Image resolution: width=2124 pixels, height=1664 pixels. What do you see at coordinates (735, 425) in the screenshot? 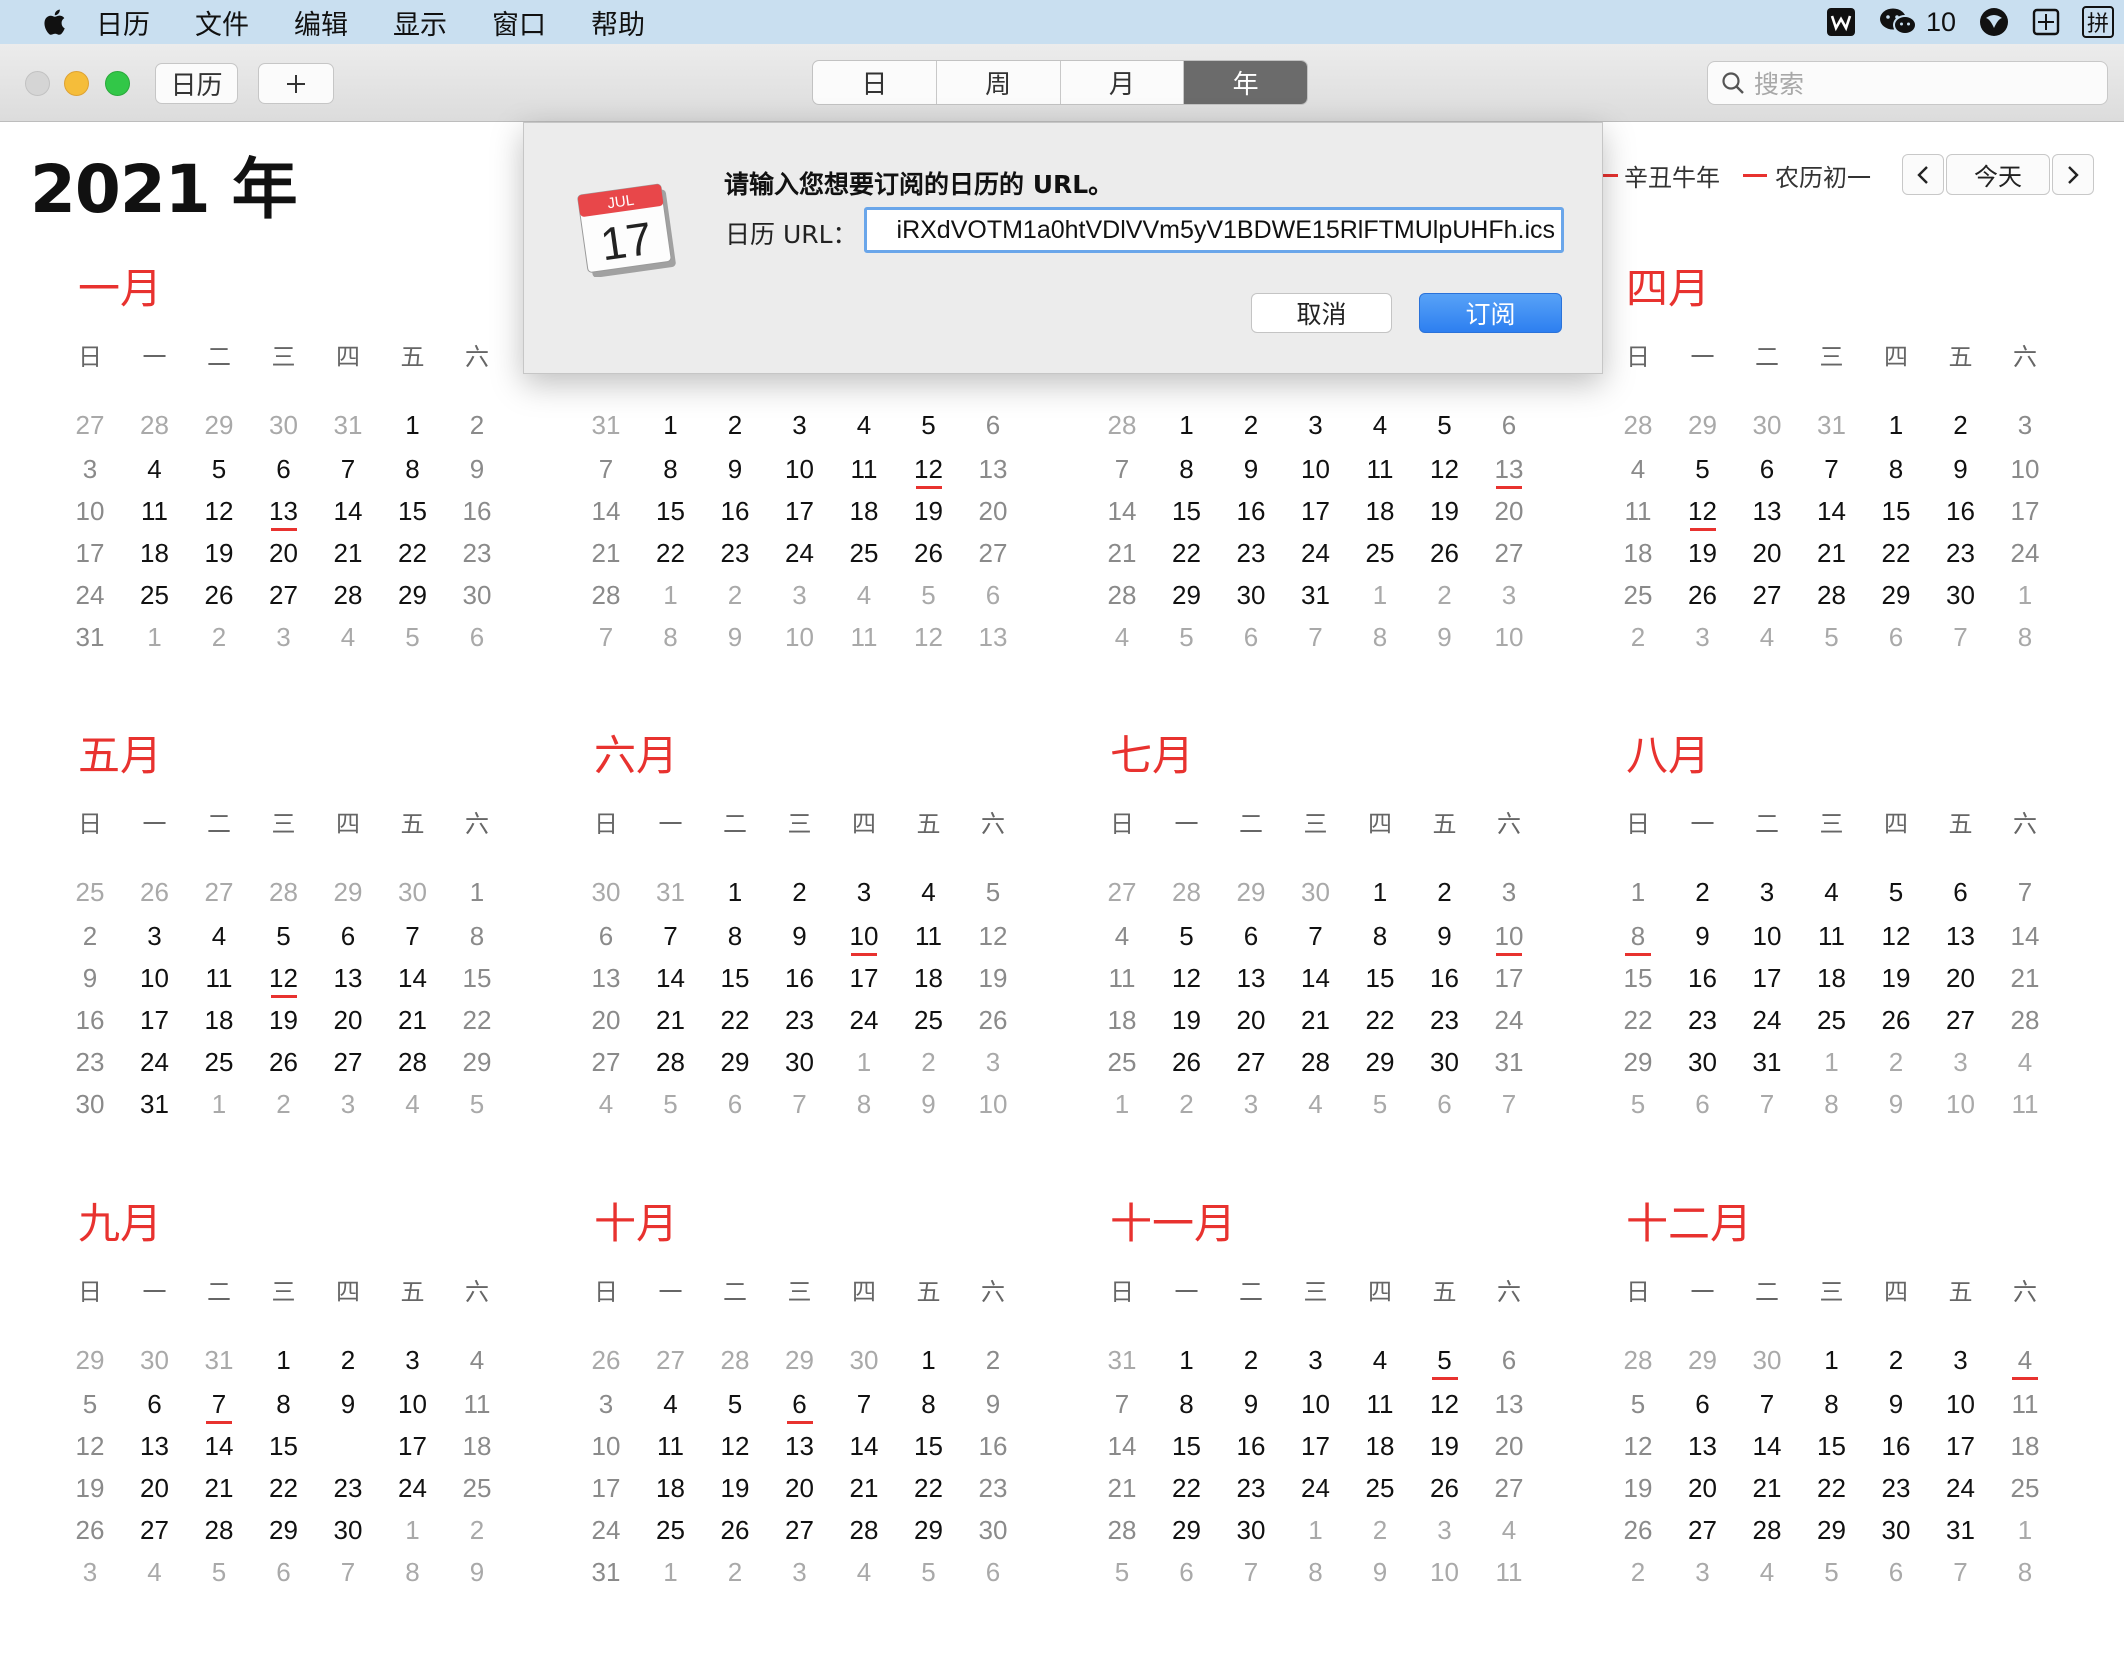
I see `date-cell: 2` at bounding box center [735, 425].